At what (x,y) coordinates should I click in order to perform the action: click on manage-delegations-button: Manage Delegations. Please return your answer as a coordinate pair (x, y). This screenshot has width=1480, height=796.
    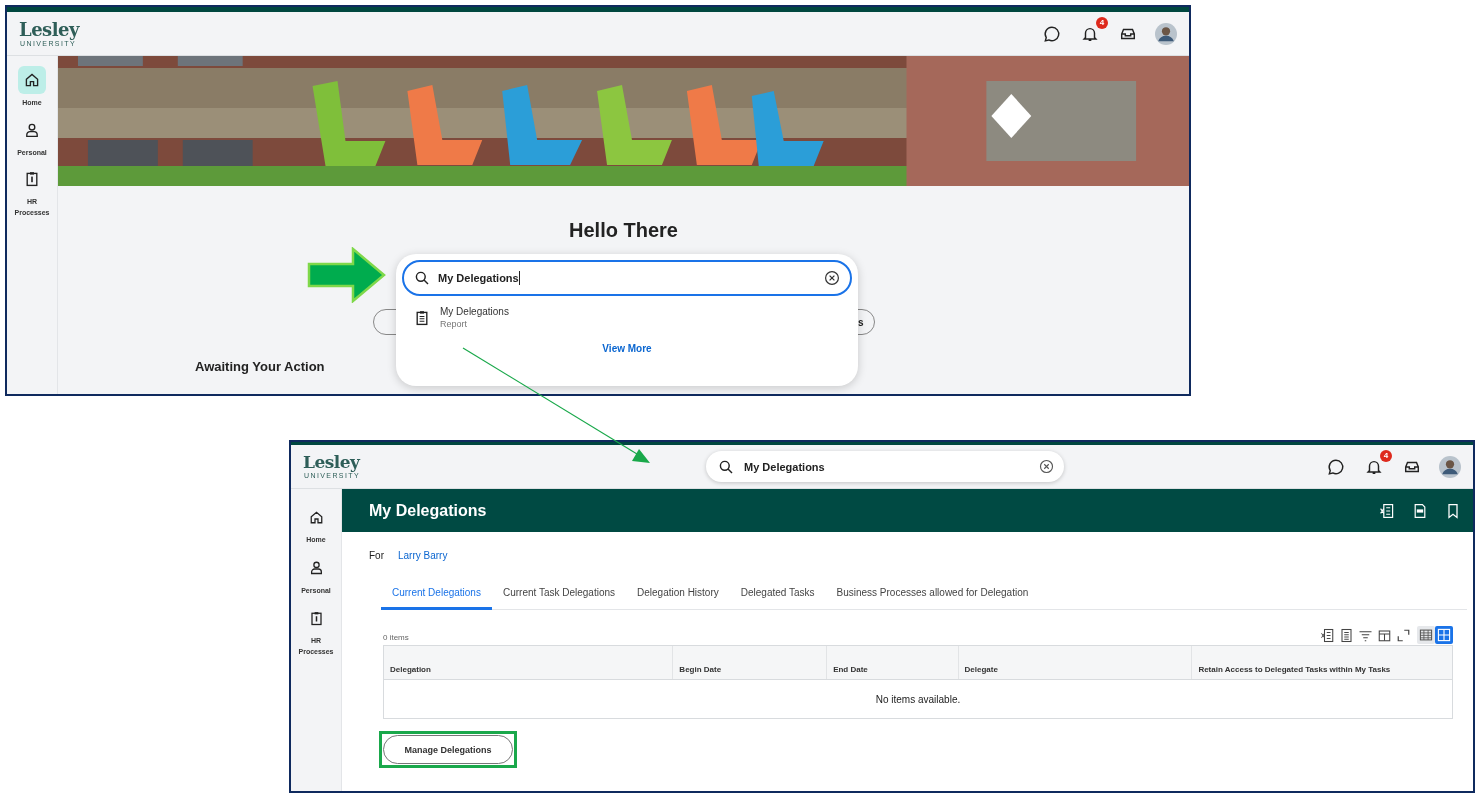
    Looking at the image, I should click on (448, 749).